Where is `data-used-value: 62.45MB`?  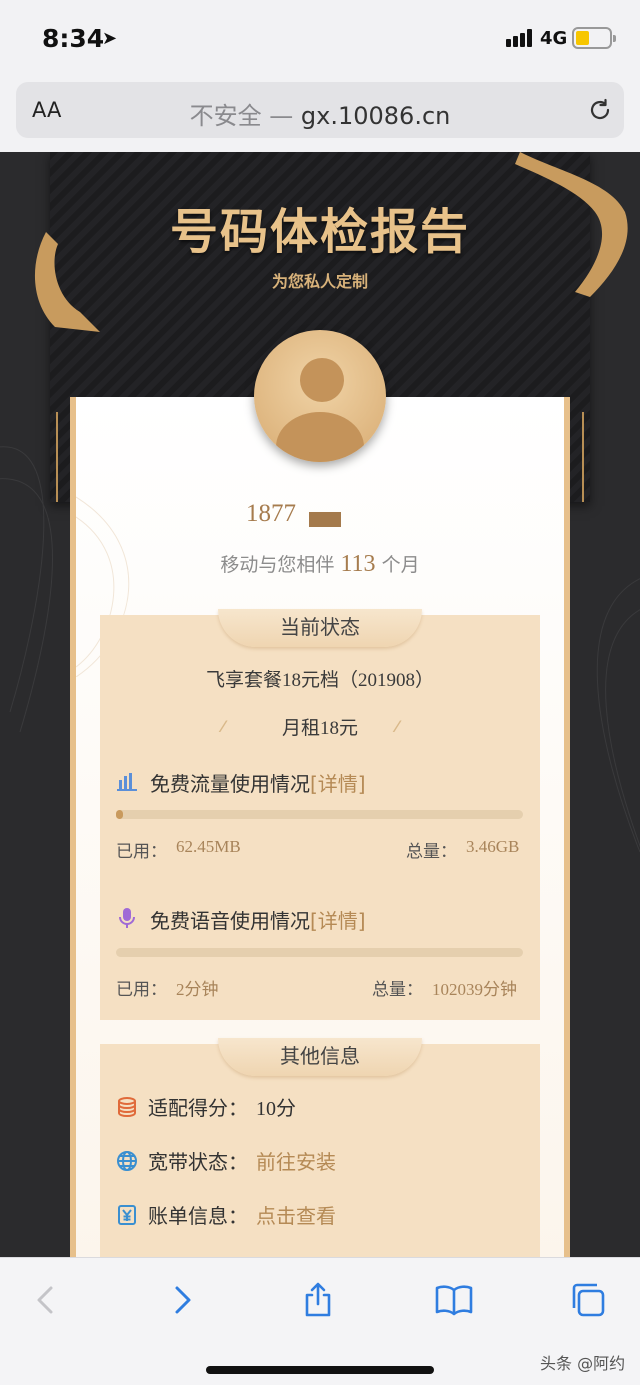
data-used-value: 62.45MB is located at coordinates (208, 846).